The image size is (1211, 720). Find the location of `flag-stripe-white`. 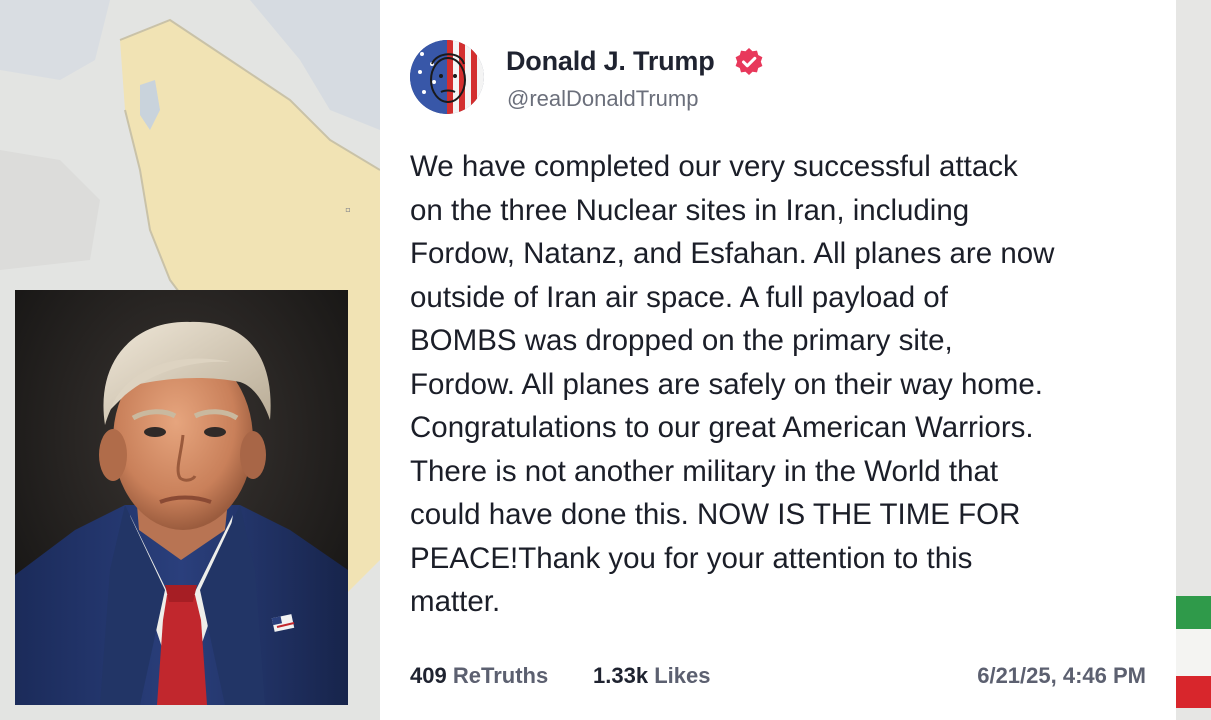

flag-stripe-white is located at coordinates (1193, 652).